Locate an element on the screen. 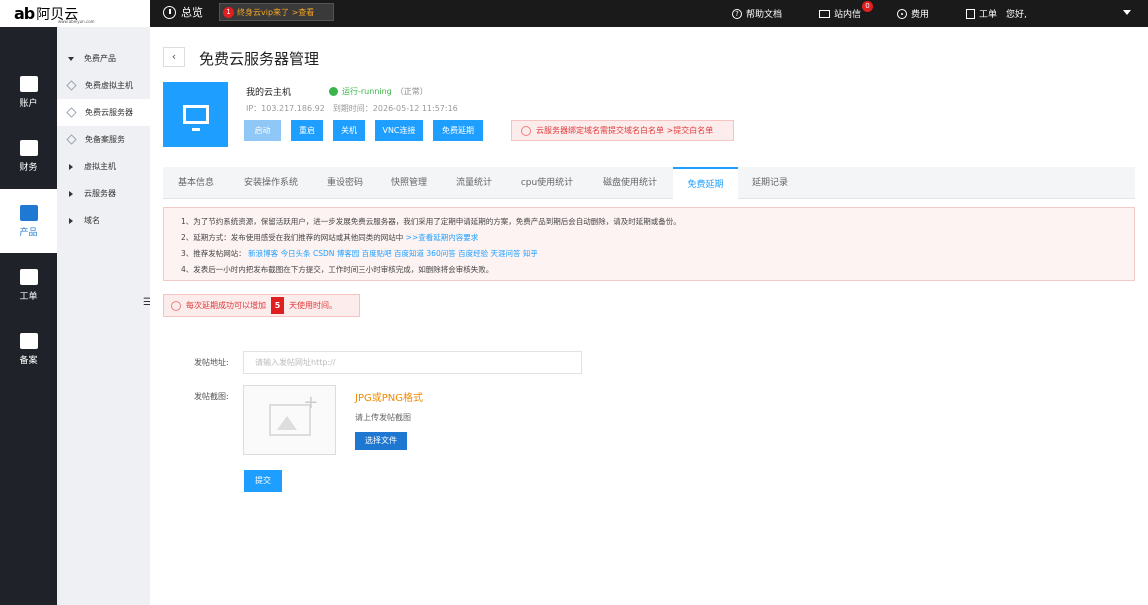 The height and width of the screenshot is (605, 1148). upload-area is located at coordinates (289, 420).